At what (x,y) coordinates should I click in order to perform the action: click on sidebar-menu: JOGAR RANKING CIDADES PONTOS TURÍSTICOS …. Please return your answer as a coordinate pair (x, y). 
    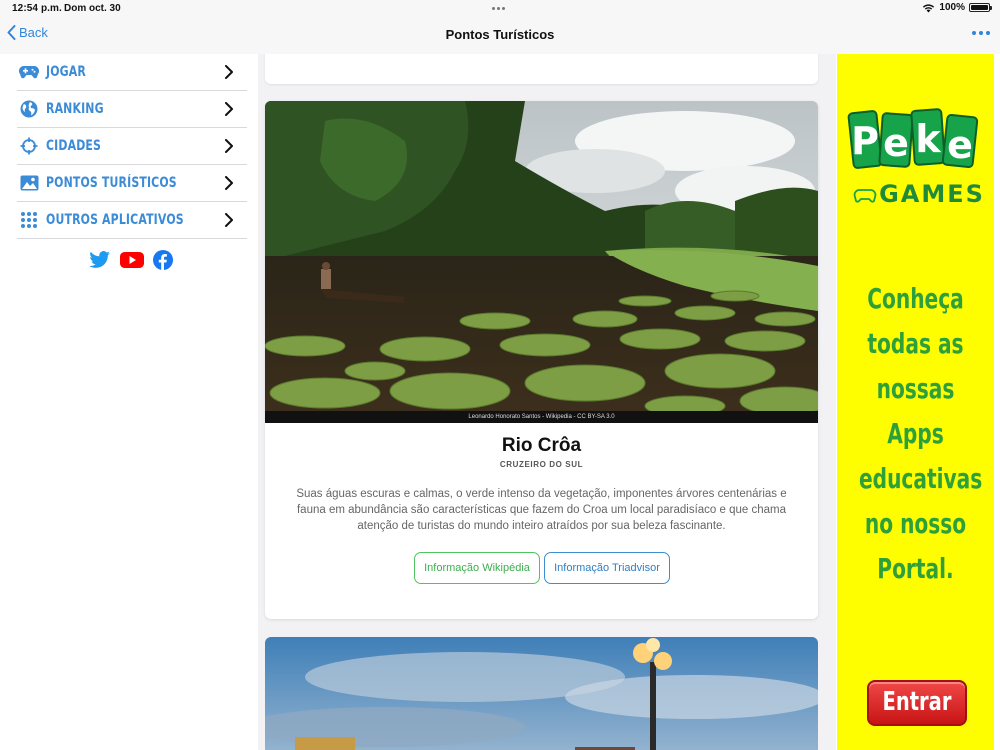
    Looking at the image, I should click on (132, 146).